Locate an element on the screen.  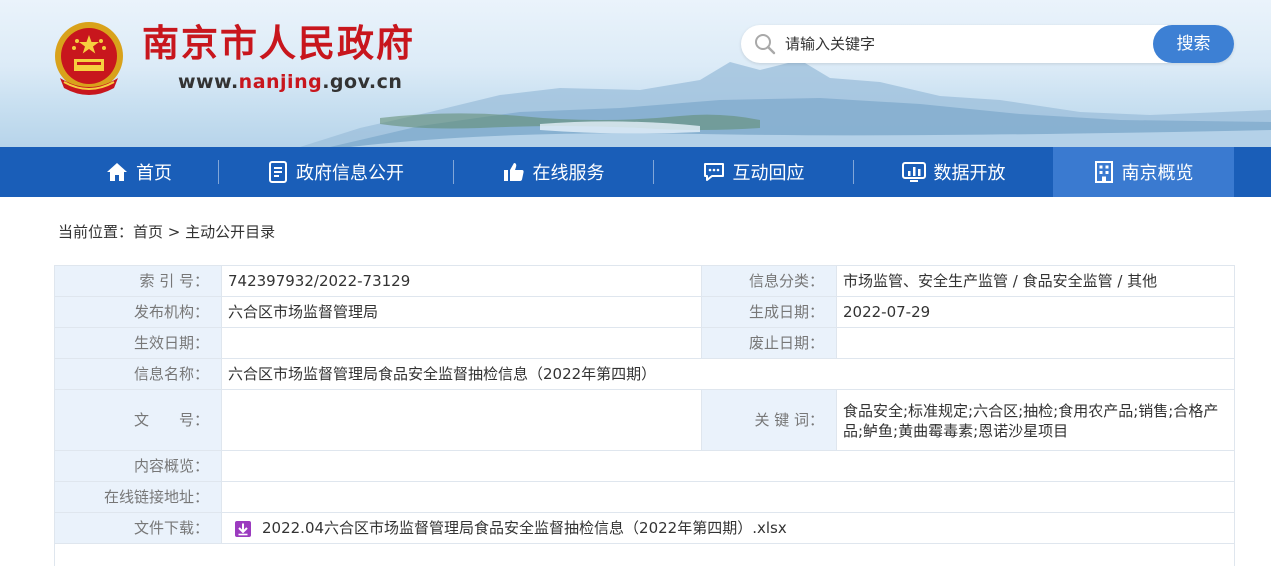
main-nav: 首页 政府信息公开 在线服务 互动回应 数据开放 南京概览 is located at coordinates (635, 172).